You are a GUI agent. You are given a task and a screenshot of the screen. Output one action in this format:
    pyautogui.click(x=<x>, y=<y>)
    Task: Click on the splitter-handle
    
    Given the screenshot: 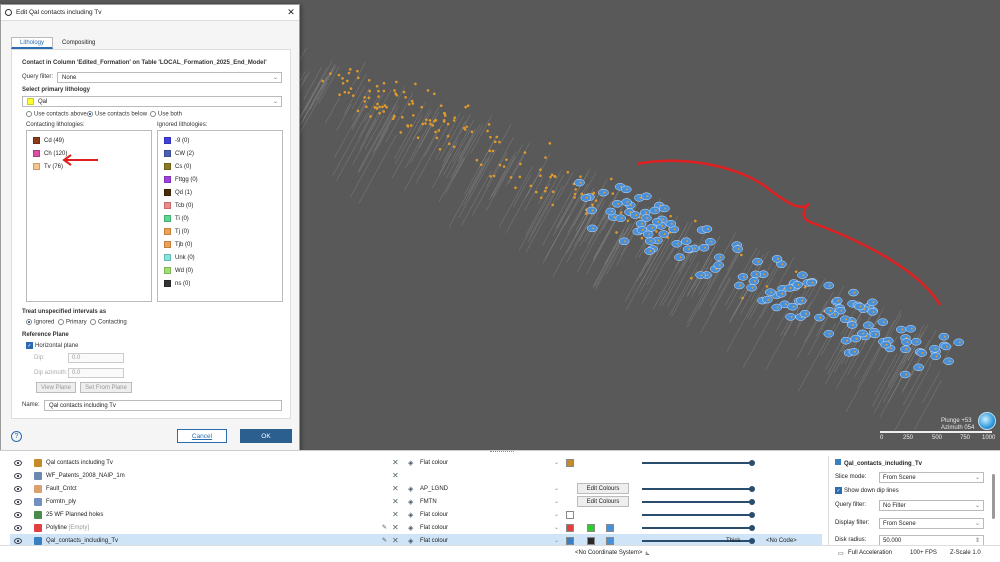 What is the action you would take?
    pyautogui.click(x=502, y=452)
    